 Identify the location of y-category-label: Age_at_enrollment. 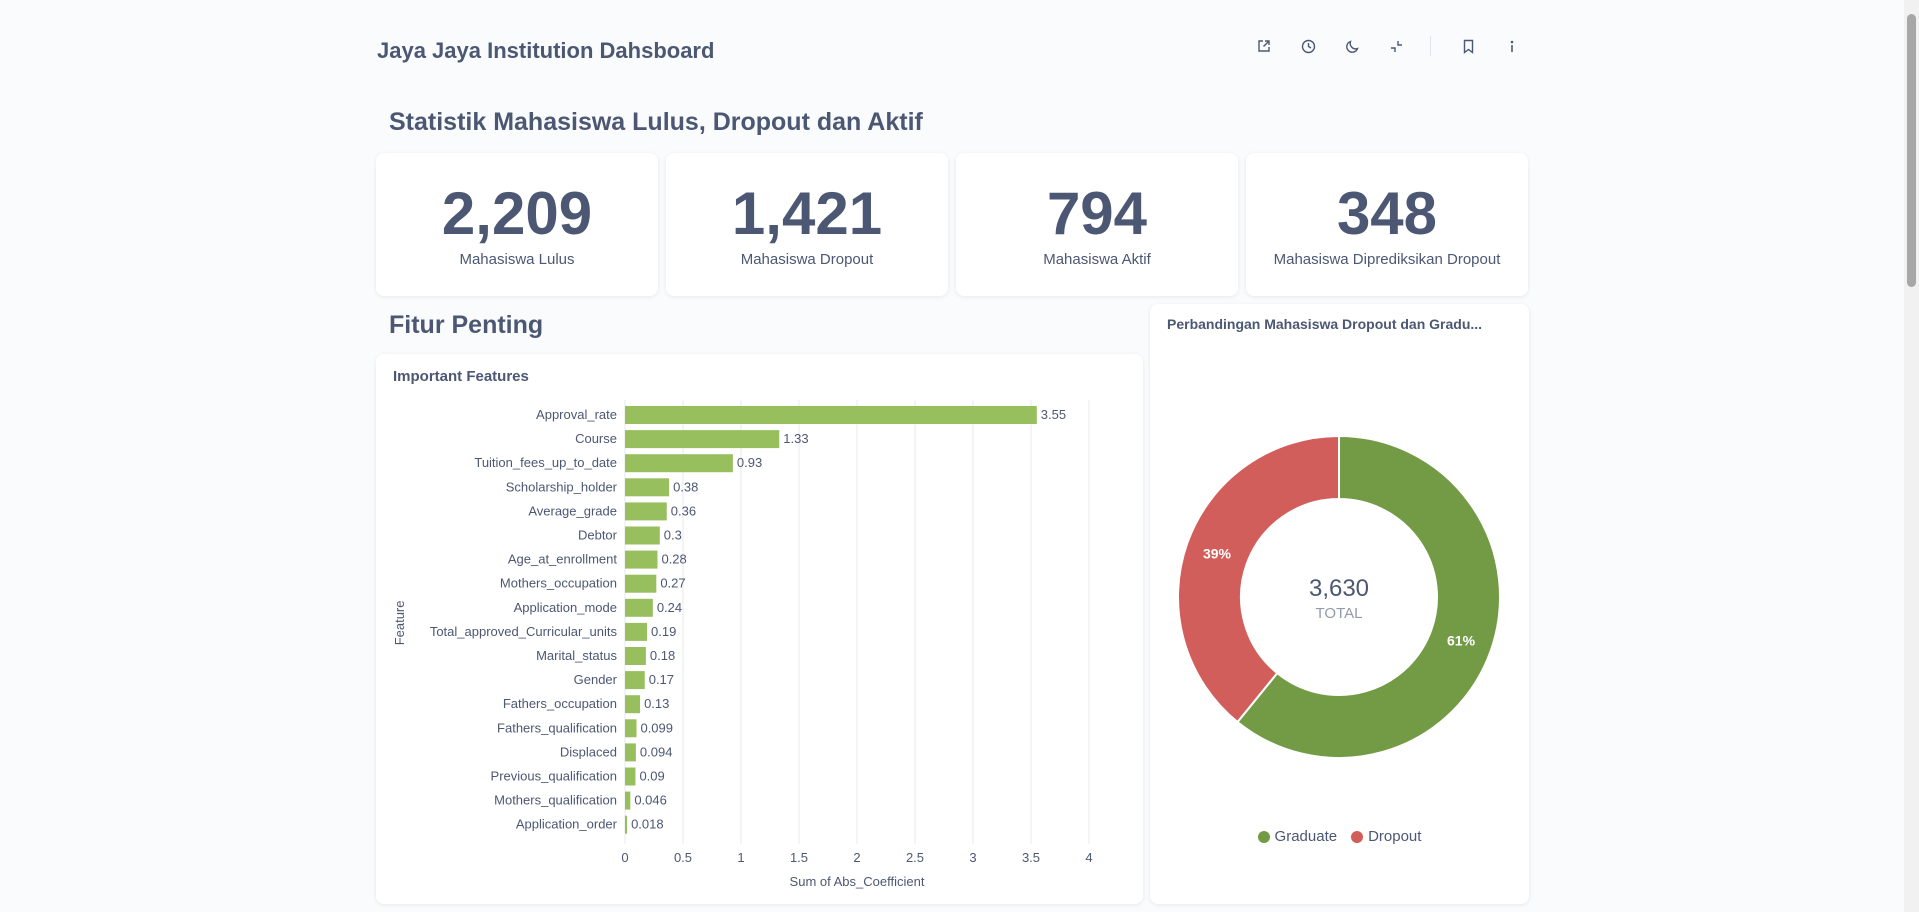
(563, 559).